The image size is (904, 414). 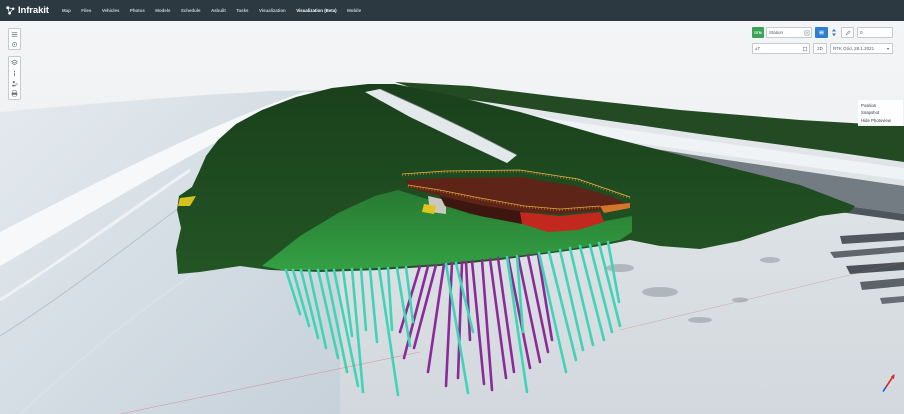 I want to click on nav-item-visualization: Visualization, so click(x=272, y=10).